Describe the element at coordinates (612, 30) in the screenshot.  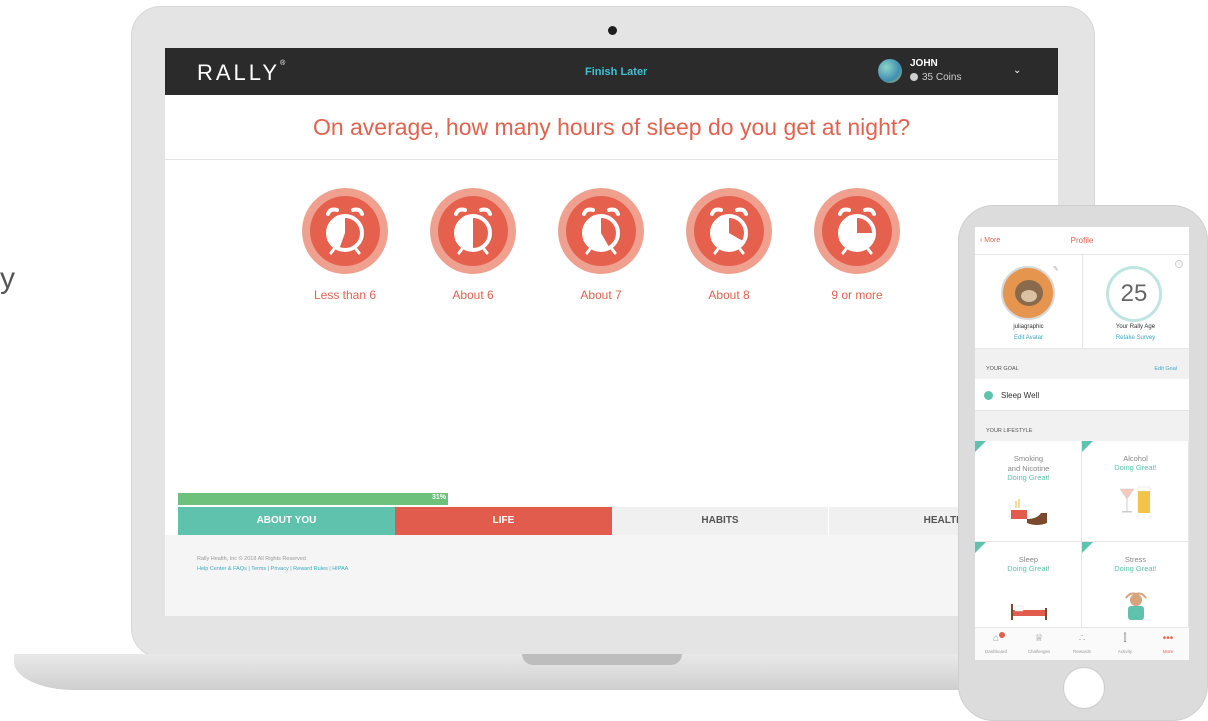
I see `camera-icon` at that location.